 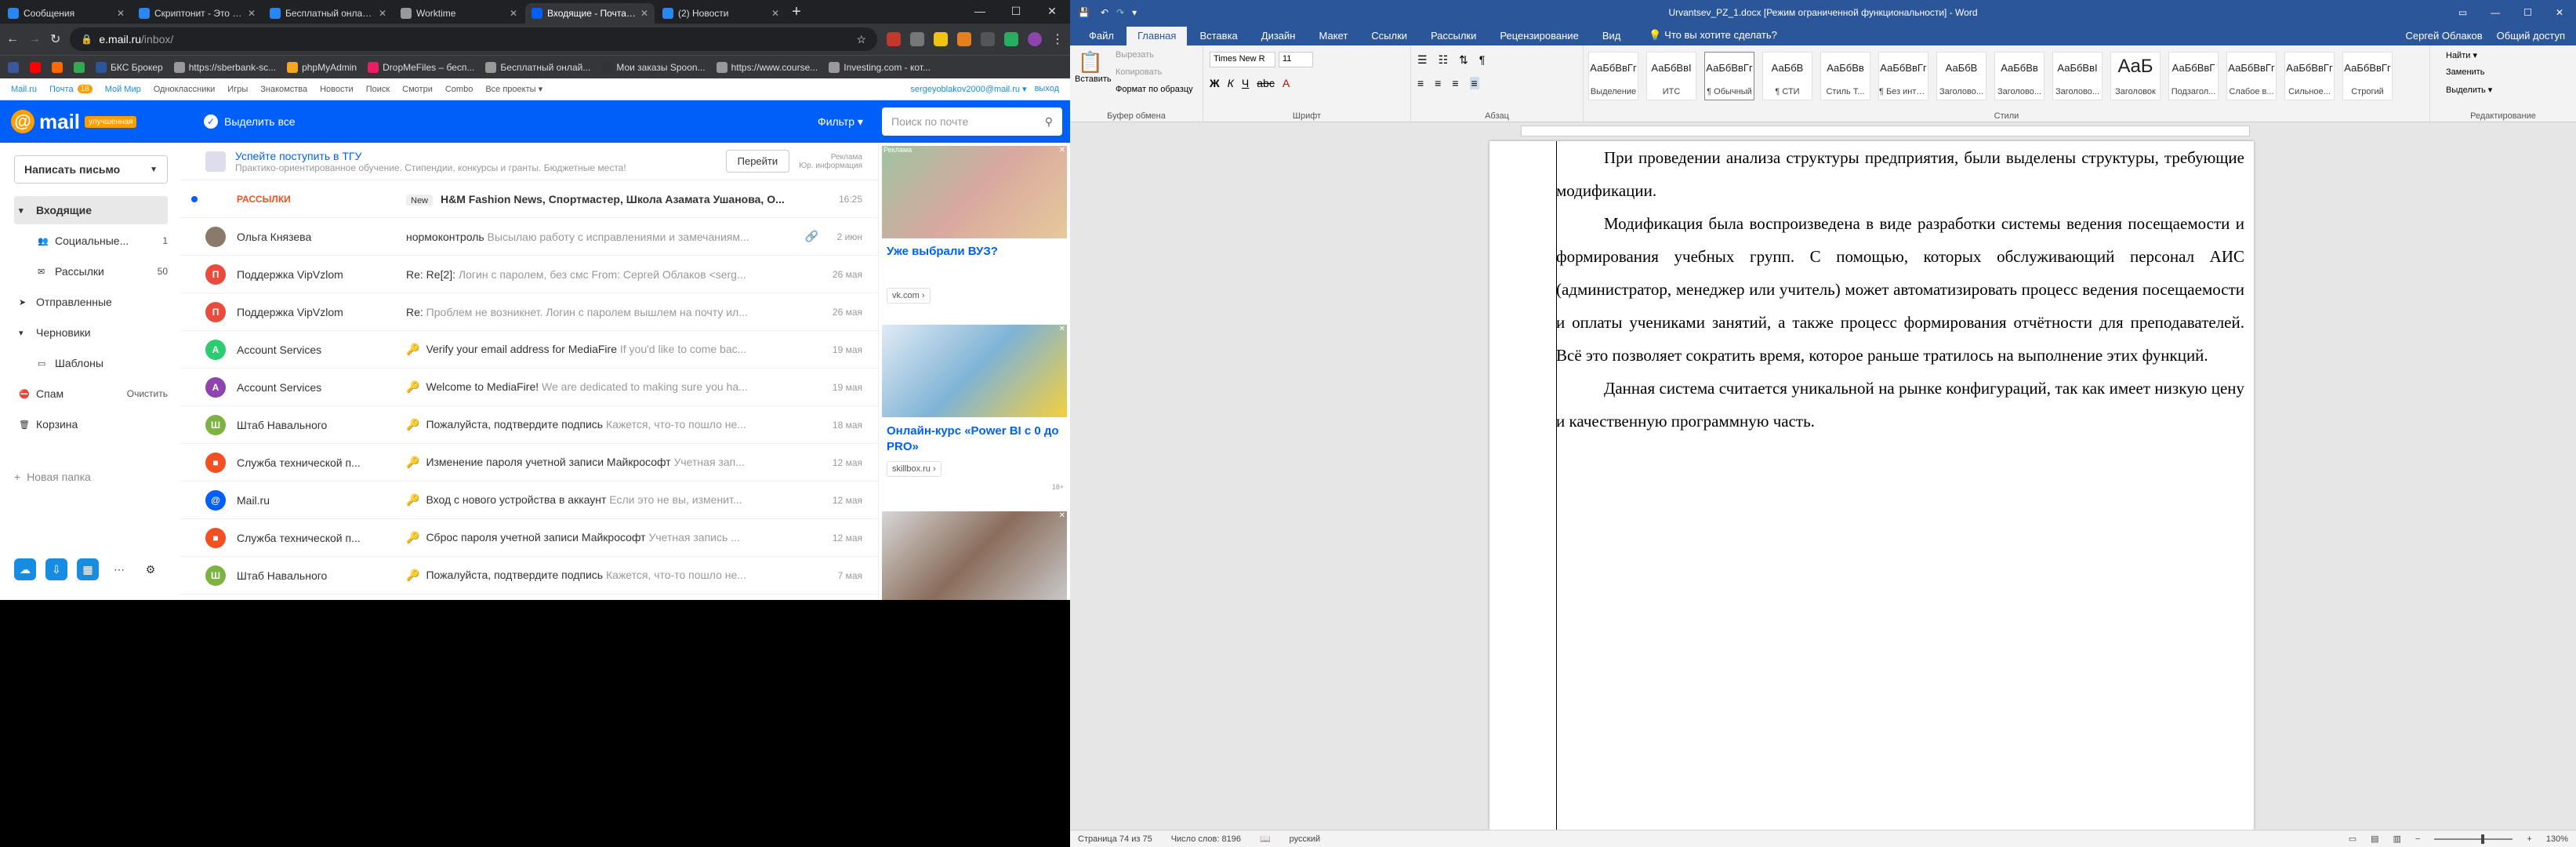 What do you see at coordinates (119, 569) in the screenshot?
I see `more-icon: ⋯` at bounding box center [119, 569].